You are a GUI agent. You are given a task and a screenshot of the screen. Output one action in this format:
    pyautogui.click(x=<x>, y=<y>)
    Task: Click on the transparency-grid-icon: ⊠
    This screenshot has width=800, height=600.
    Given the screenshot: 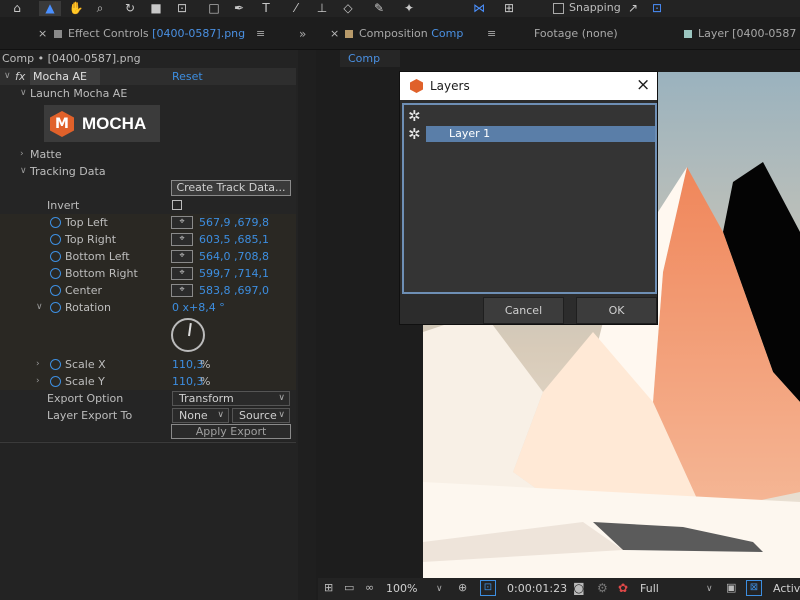 What is the action you would take?
    pyautogui.click(x=754, y=588)
    